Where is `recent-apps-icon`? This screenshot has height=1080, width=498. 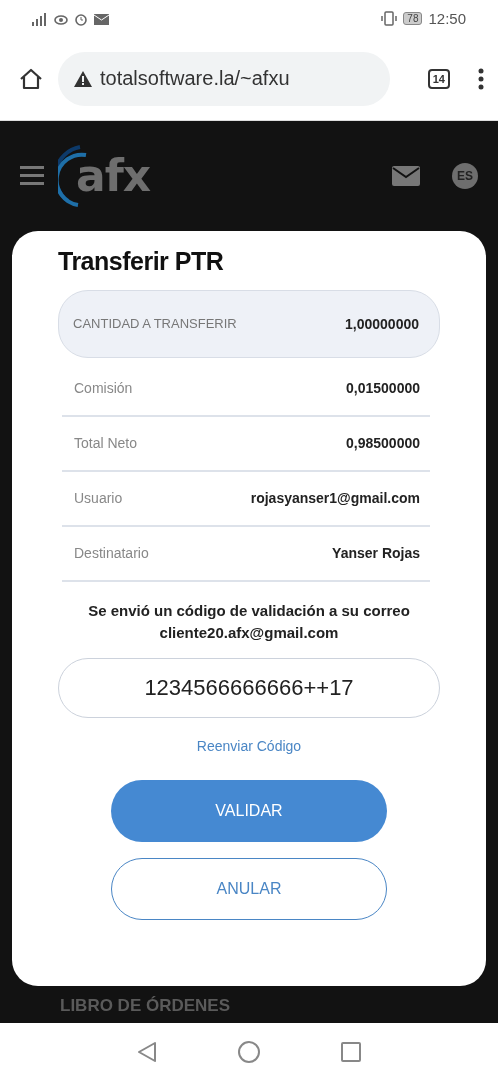
recent-apps-icon is located at coordinates (351, 1051).